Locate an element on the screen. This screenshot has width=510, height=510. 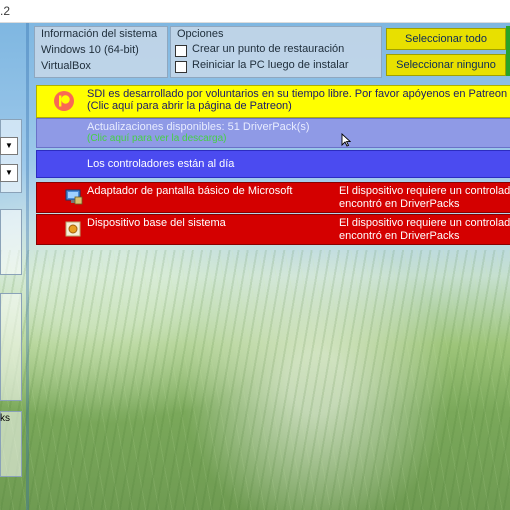
select-none-button: Seleccionar ninguno is located at coordinates (446, 65).